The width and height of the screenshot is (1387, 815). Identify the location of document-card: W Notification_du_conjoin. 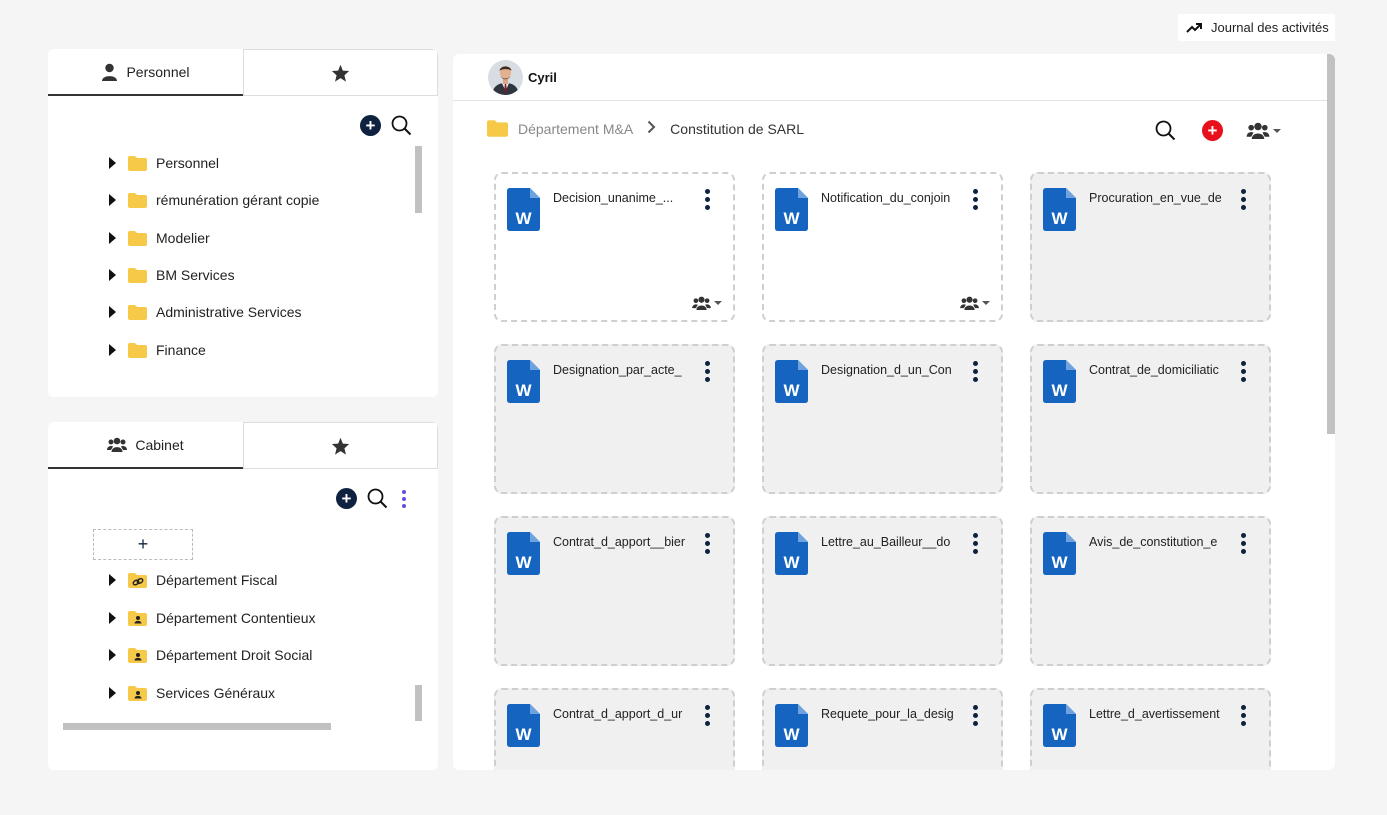
(882, 247).